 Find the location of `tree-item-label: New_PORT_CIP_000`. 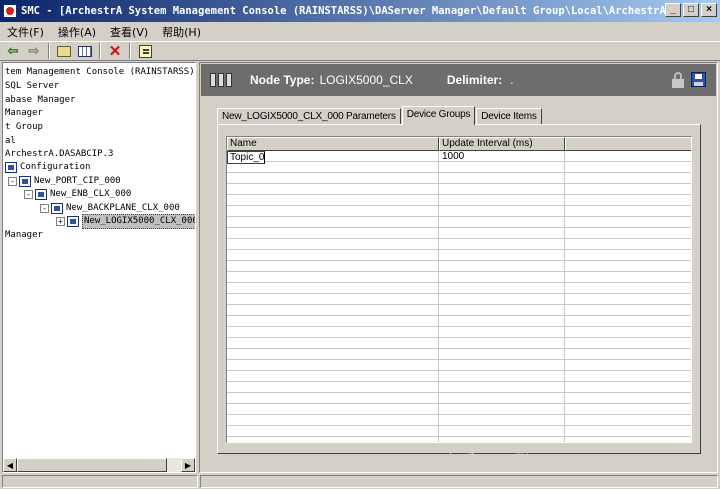

tree-item-label: New_PORT_CIP_000 is located at coordinates (77, 181).